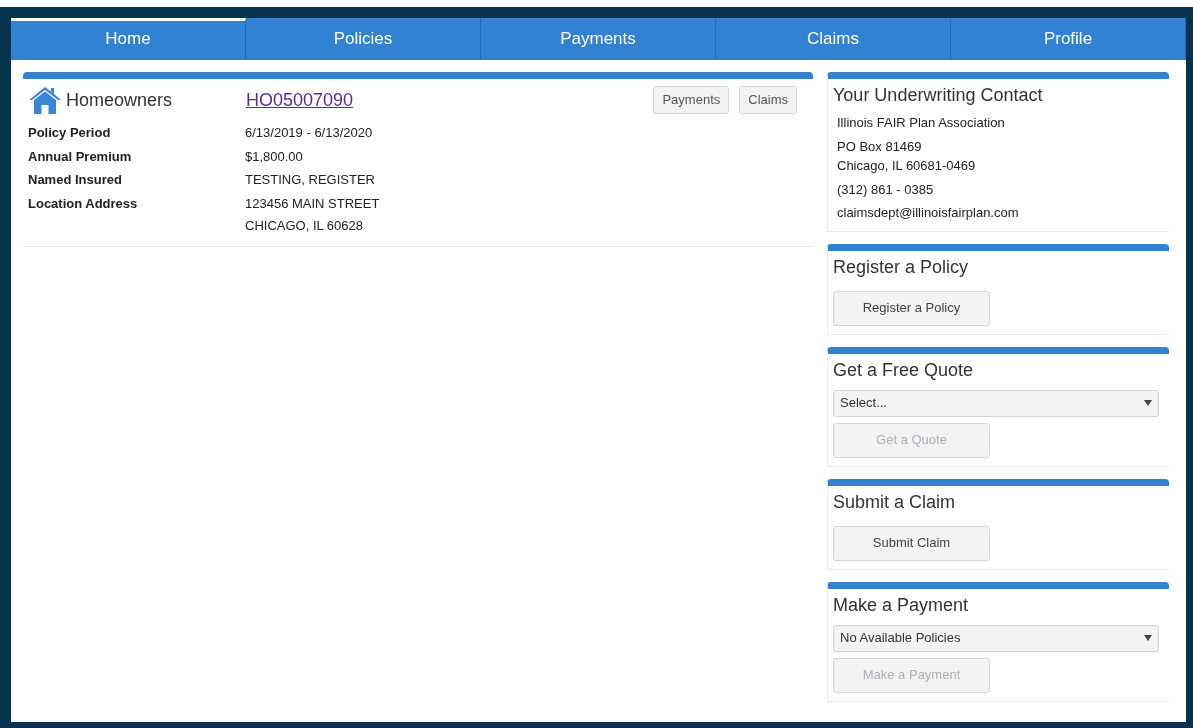 This screenshot has width=1193, height=728. Describe the element at coordinates (911, 543) in the screenshot. I see `panel-button: Submit Claim` at that location.